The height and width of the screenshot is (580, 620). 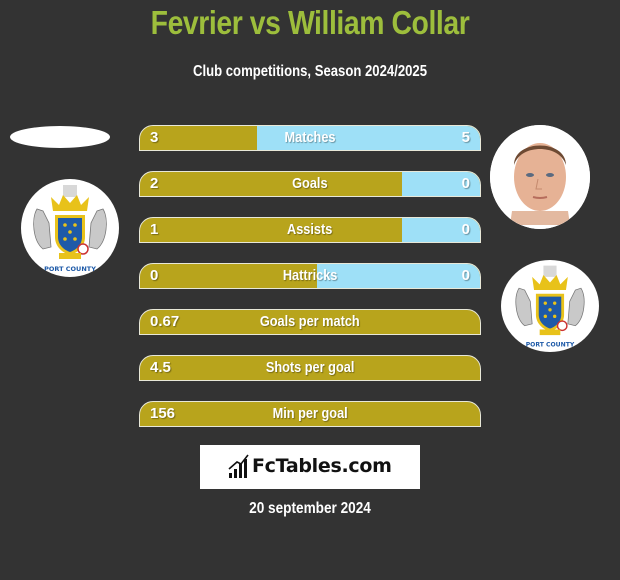 I want to click on stat-label-text: Min per goal, so click(x=310, y=413).